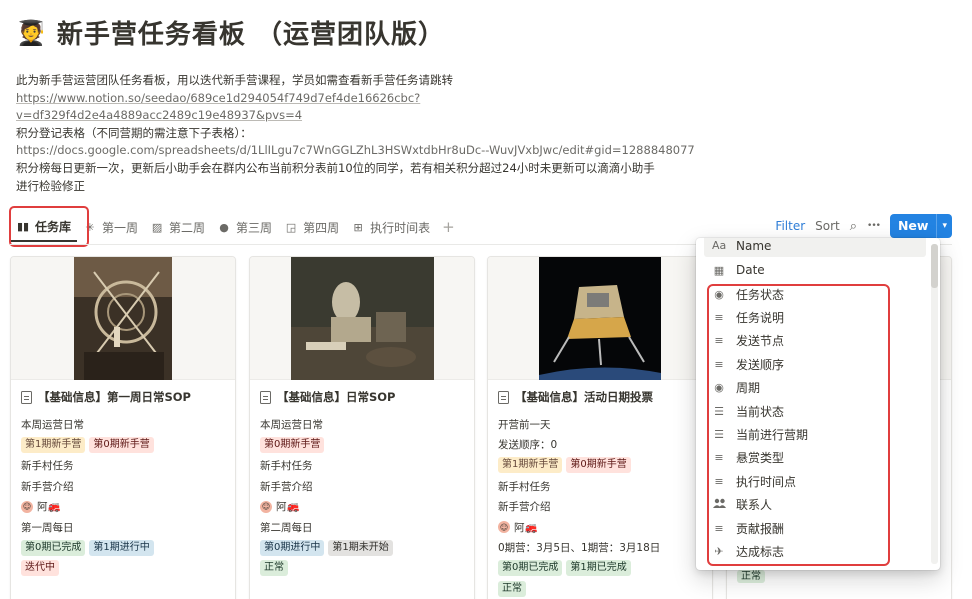  Describe the element at coordinates (584, 397) in the screenshot. I see `card-title-text: 【基础信息】活动日期投票` at that location.